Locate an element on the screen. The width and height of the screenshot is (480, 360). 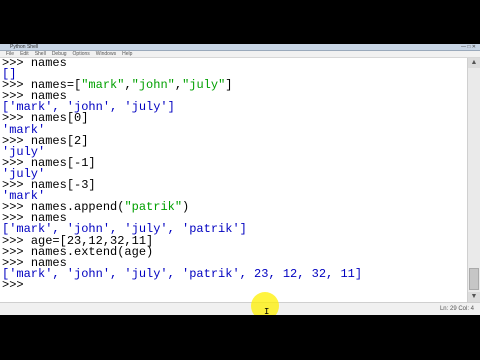
scroll-thumb is located at coordinates (474, 279).